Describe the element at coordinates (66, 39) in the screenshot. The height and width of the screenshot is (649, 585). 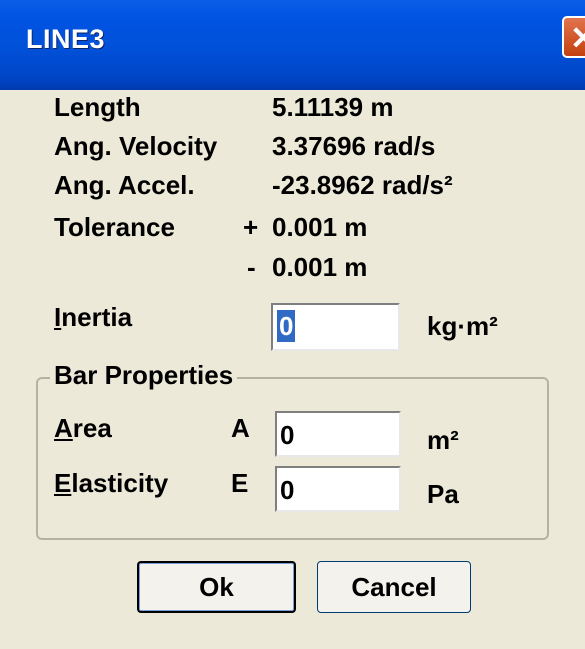
I see `window-title: LINE3` at that location.